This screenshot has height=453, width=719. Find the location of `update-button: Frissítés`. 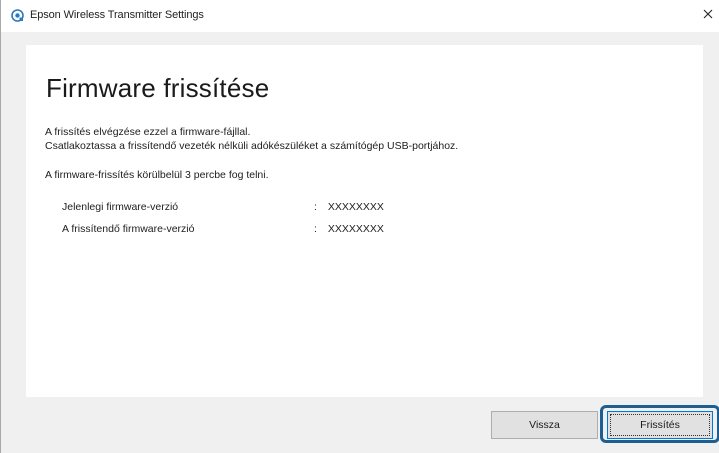

update-button: Frissítés is located at coordinates (660, 425).